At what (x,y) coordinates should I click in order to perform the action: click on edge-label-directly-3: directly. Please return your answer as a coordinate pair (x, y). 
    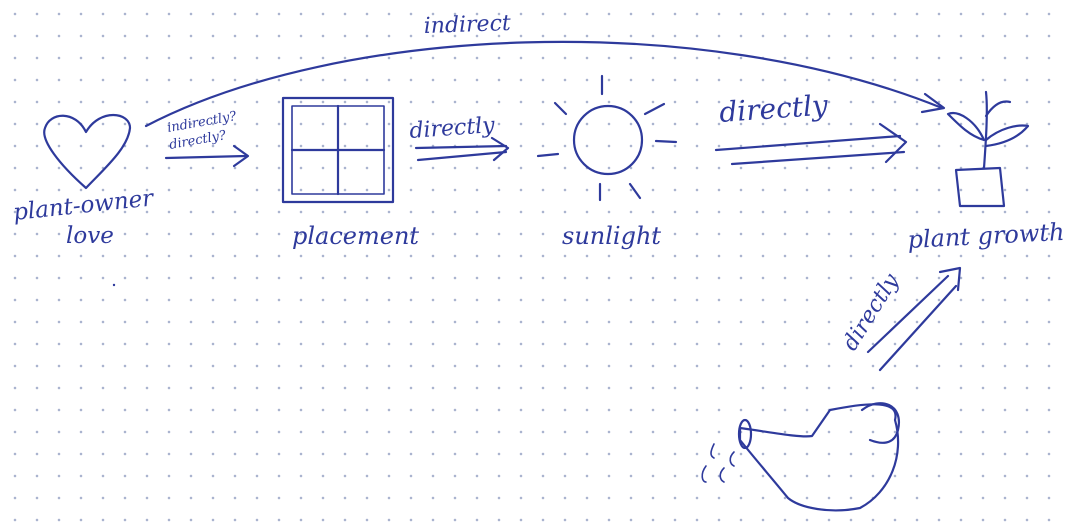
    Looking at the image, I should click on (871, 312).